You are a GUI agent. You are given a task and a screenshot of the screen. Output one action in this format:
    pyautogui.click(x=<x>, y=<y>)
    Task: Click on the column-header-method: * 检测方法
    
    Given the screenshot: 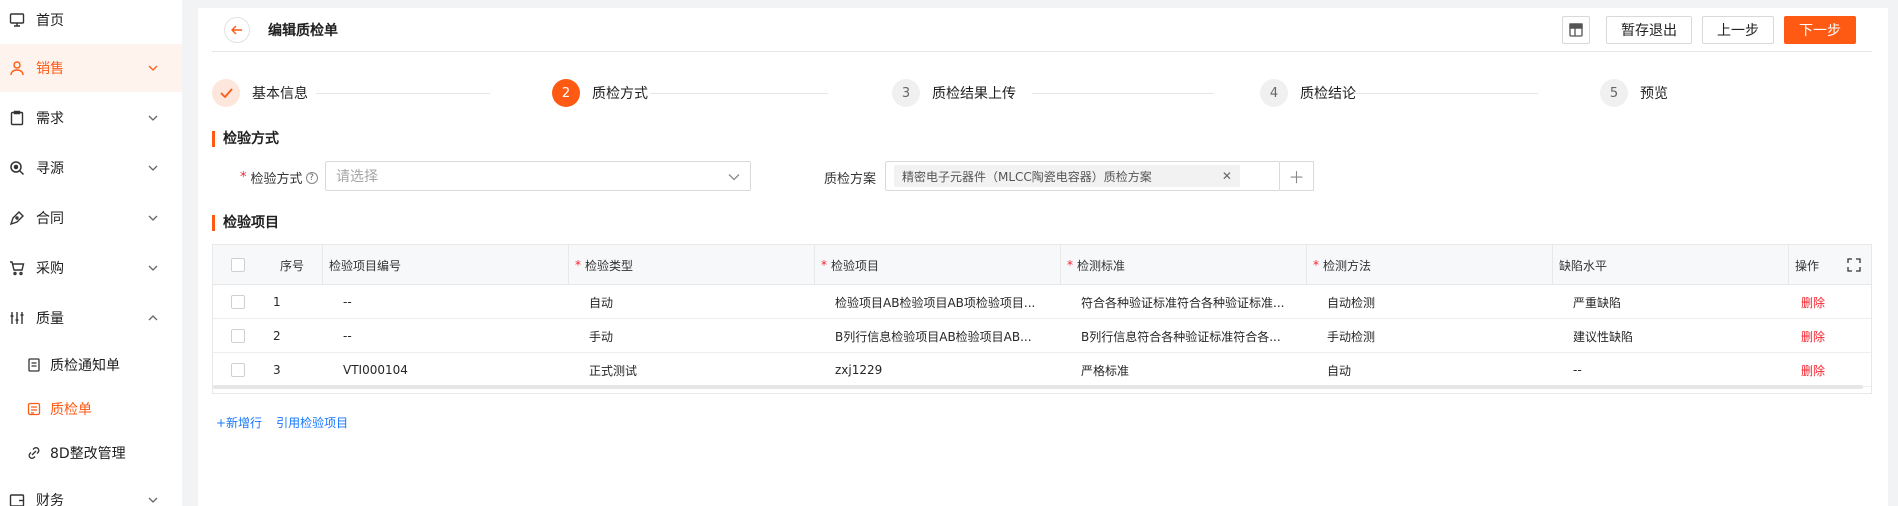 What is the action you would take?
    pyautogui.click(x=1430, y=265)
    